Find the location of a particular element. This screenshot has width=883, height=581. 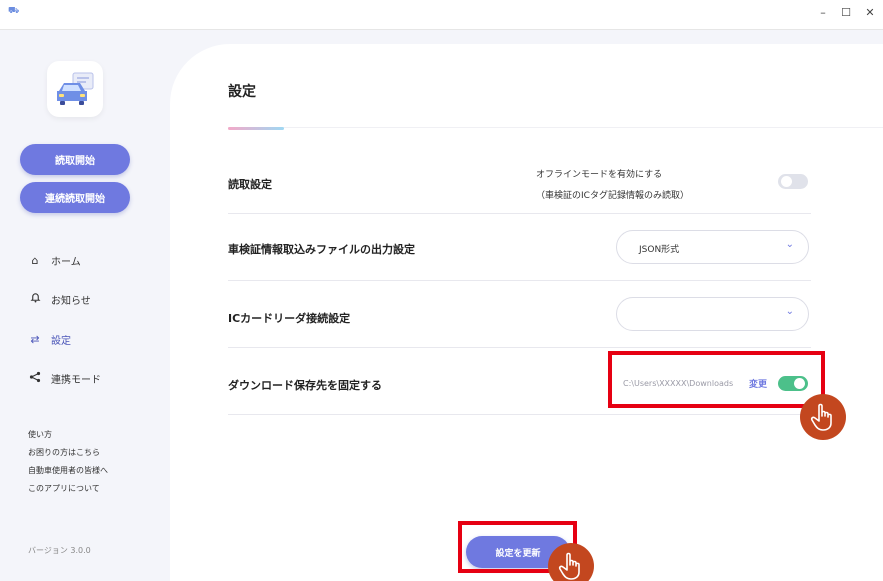

output-format-select: JSON形式 ⌄ is located at coordinates (712, 247).